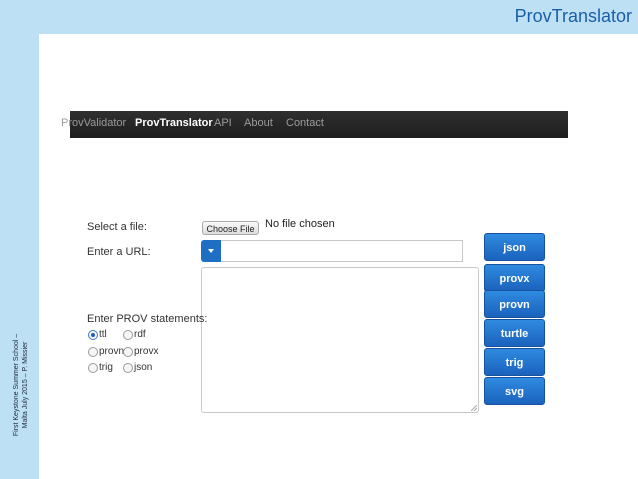  I want to click on caret-down-icon, so click(211, 251).